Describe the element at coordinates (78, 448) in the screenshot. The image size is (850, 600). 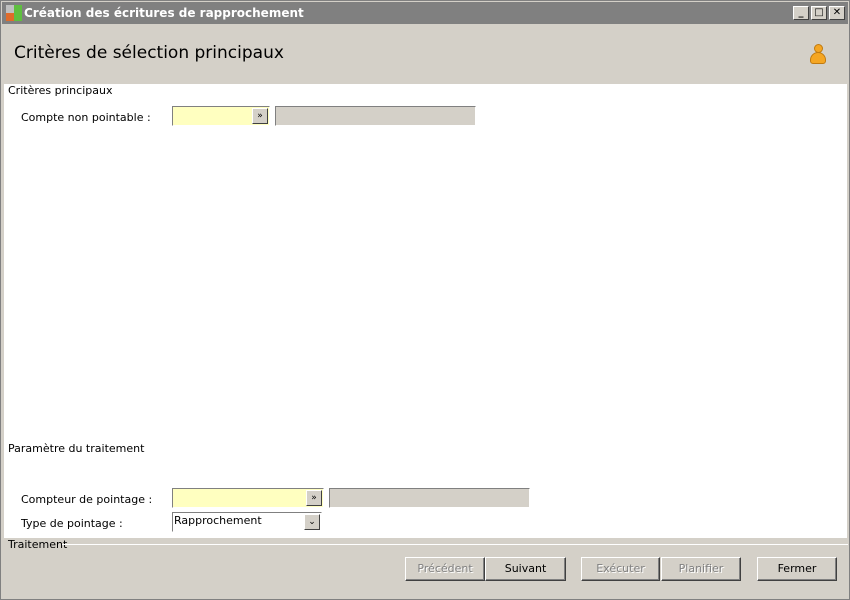
I see `params-group-label: Paramètre du traitement` at that location.